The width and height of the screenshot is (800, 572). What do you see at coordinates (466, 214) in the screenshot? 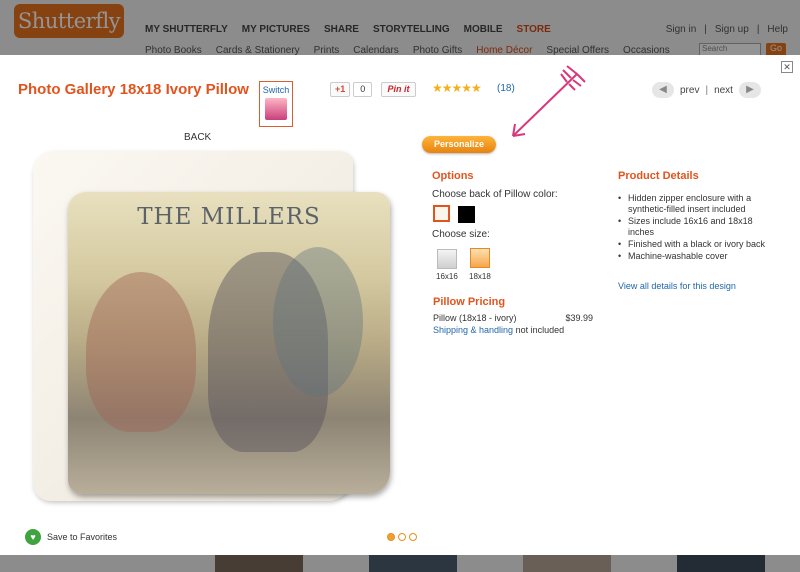
I see `color-swatch-black` at bounding box center [466, 214].